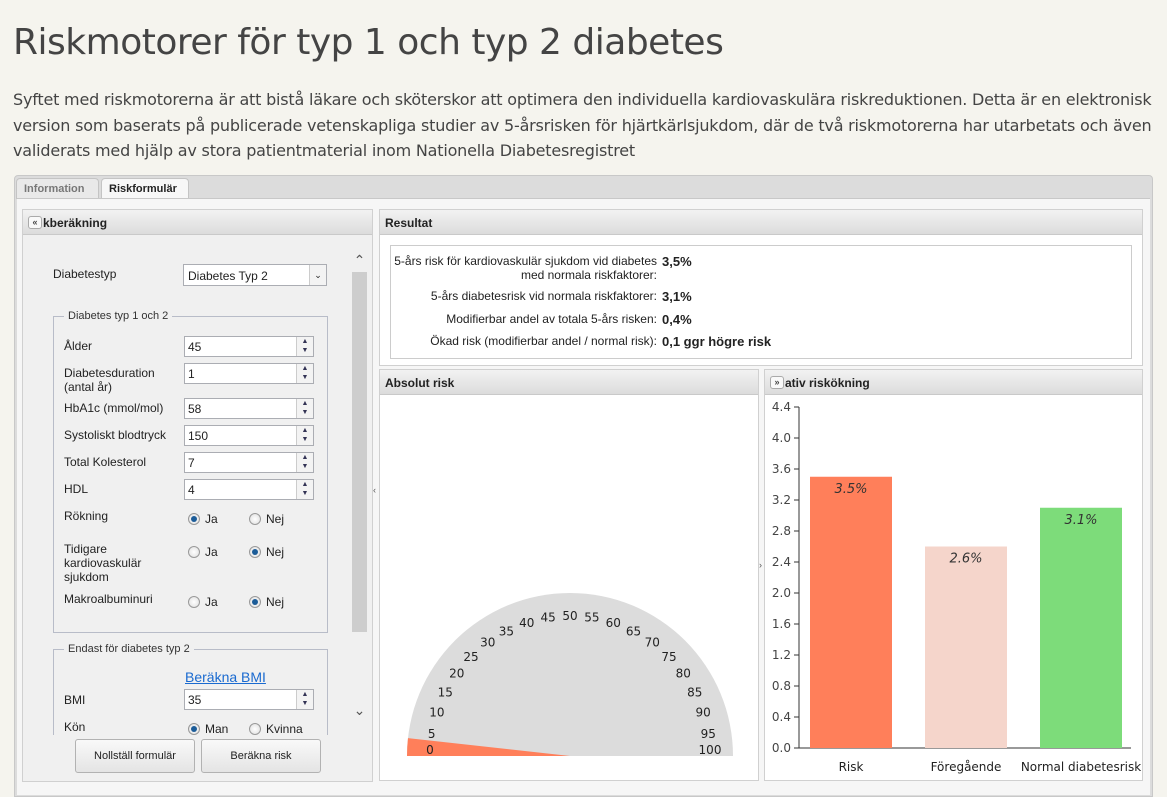 The height and width of the screenshot is (797, 1167). I want to click on tidigare-ja-radio: Ja, so click(203, 552).